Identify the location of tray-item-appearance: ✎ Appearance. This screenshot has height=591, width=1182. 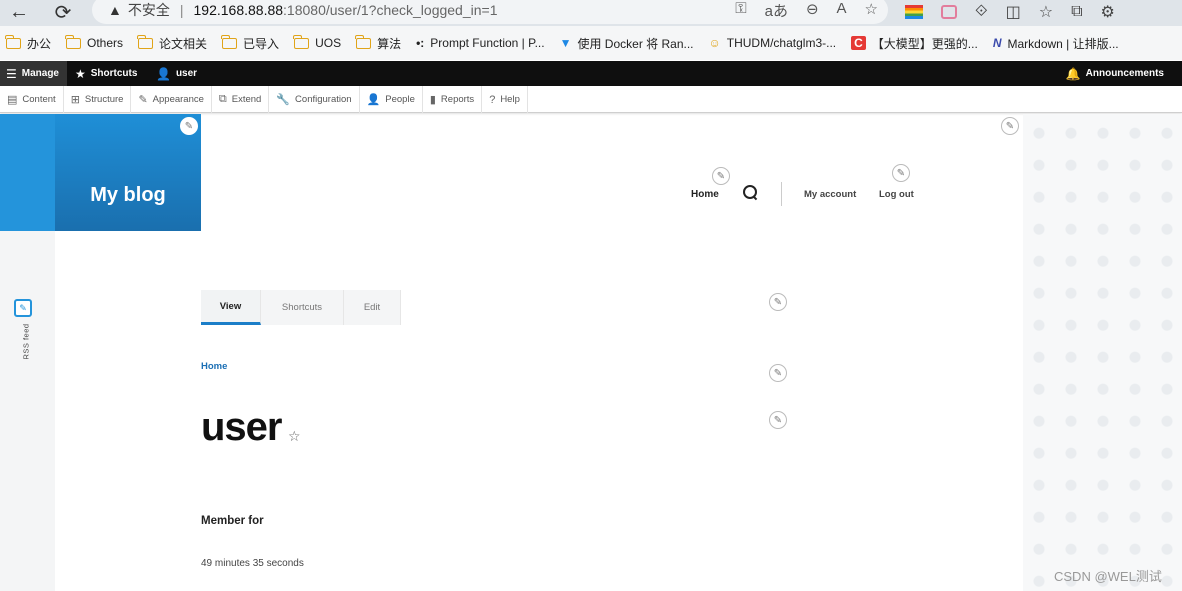
(171, 99).